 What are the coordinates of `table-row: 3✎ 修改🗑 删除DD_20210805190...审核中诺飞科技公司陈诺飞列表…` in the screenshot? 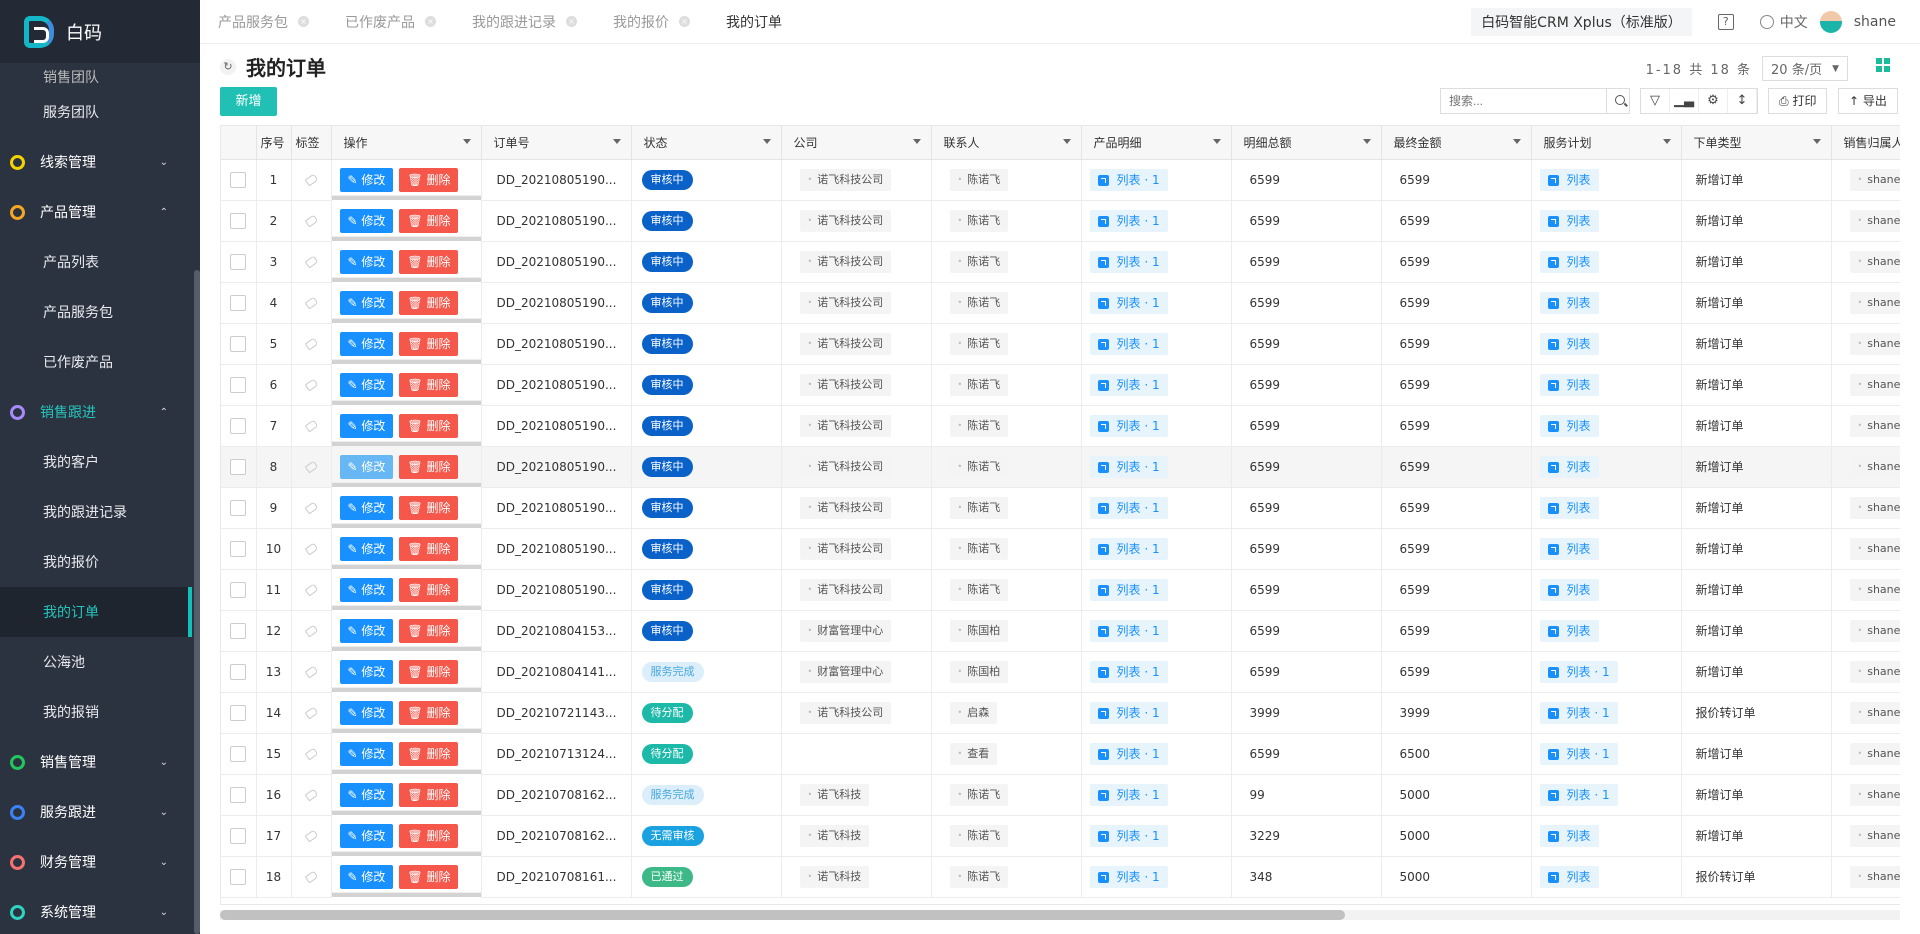 It's located at (1060, 262).